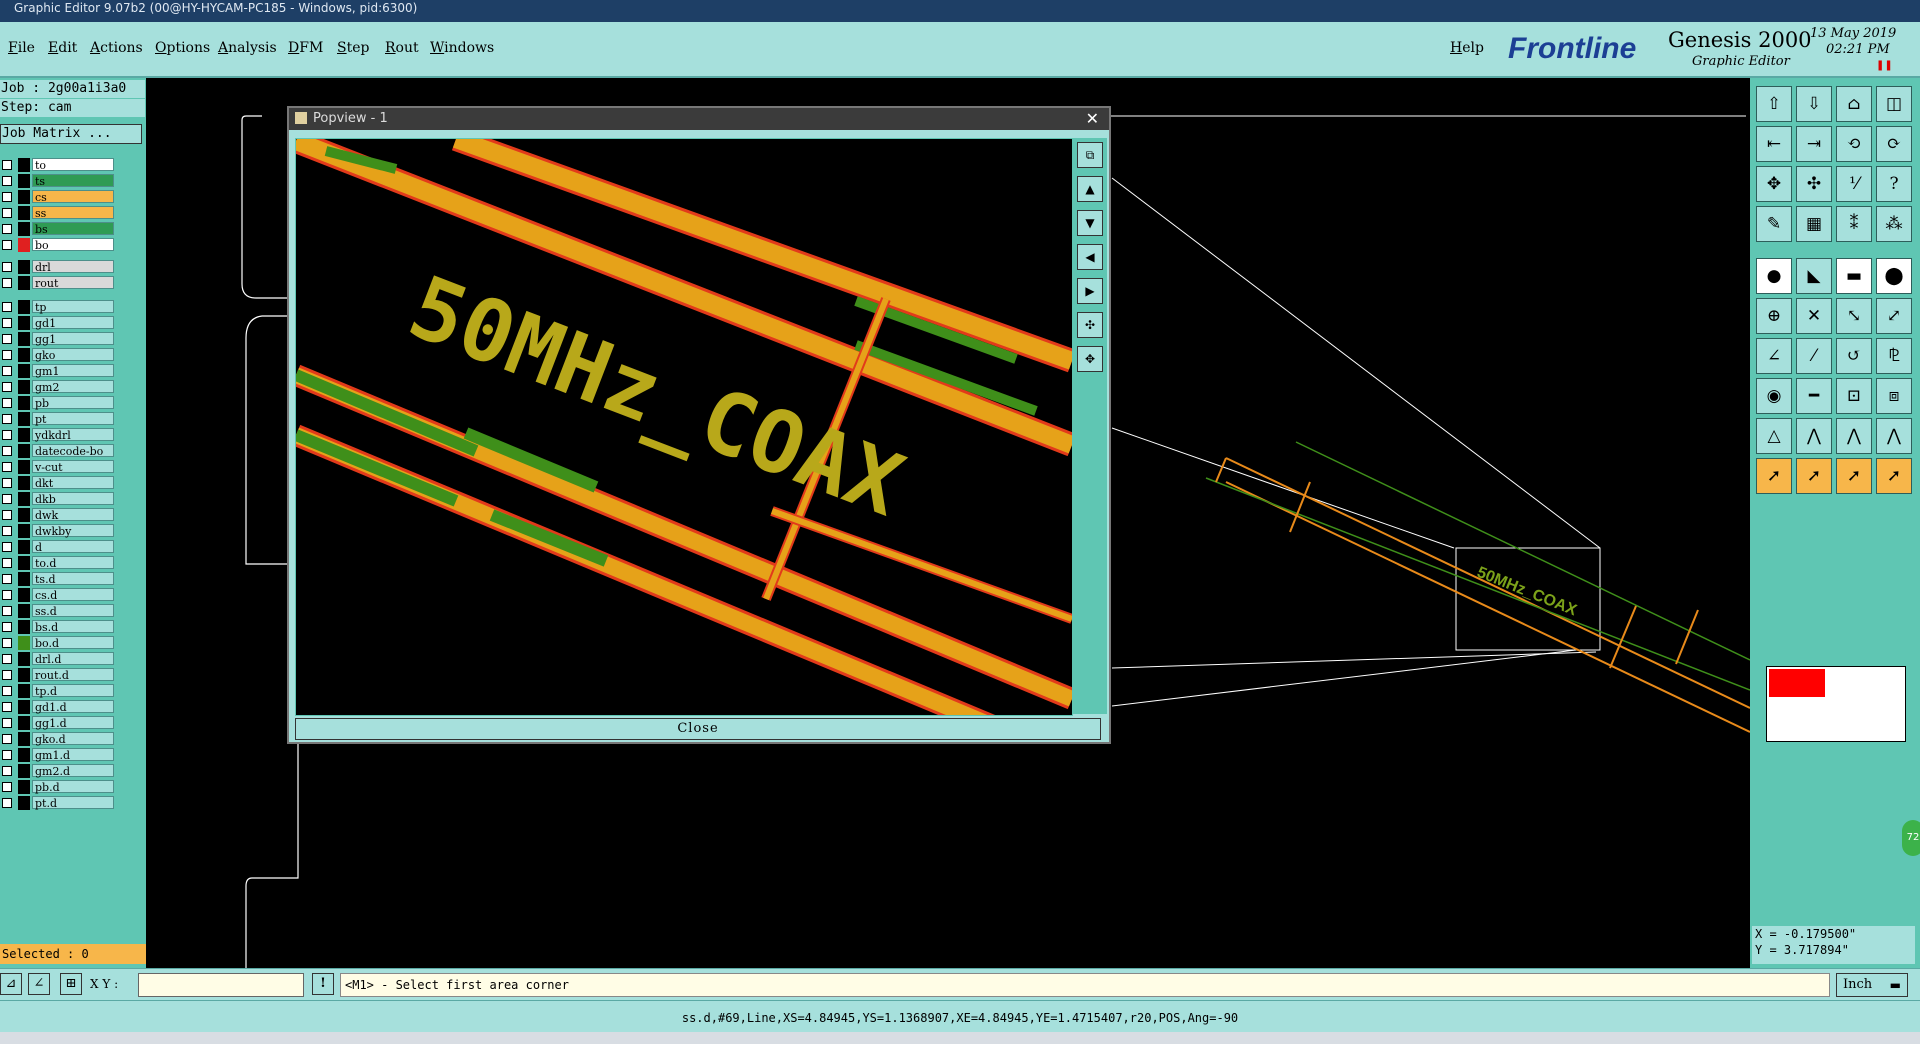  I want to click on popview-titlebar: Popview - 1 ✕, so click(699, 119).